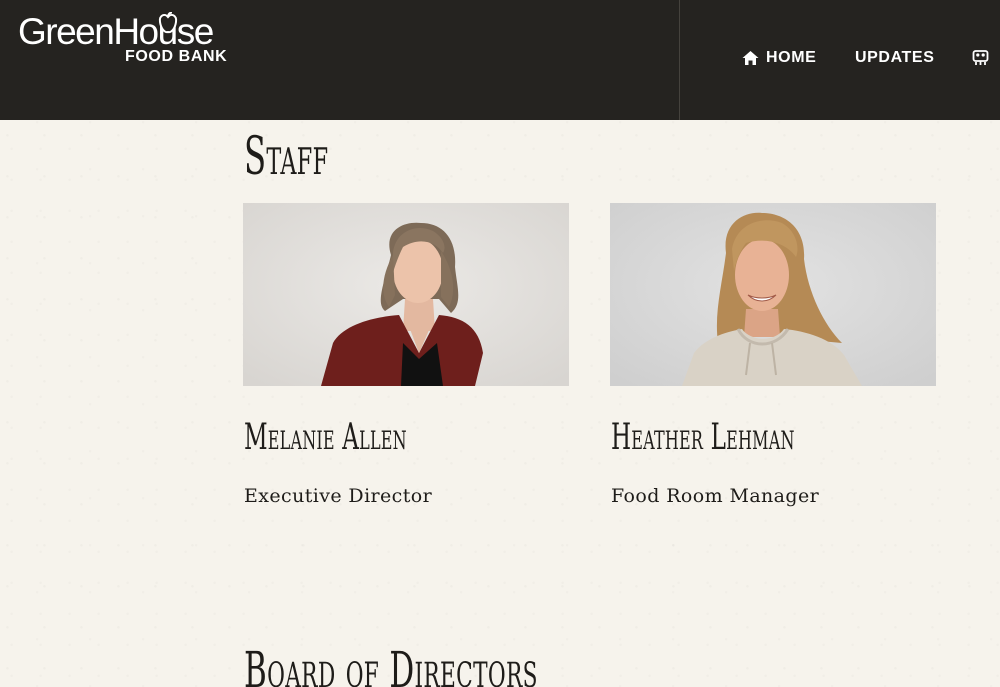 Image resolution: width=1000 pixels, height=687 pixels. I want to click on nav-label-home: HOME, so click(791, 57).